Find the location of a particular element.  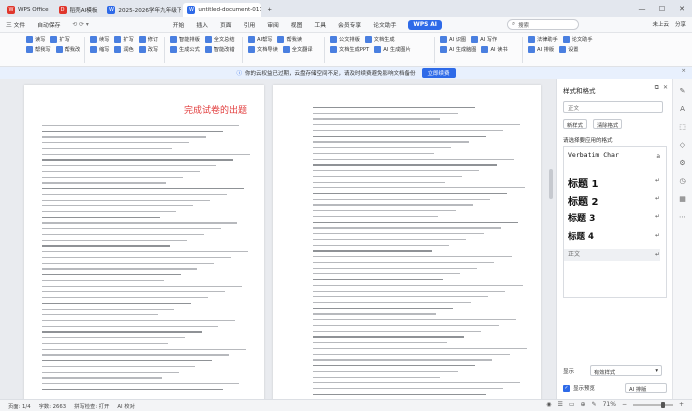

share-button: 分享 is located at coordinates (680, 24).